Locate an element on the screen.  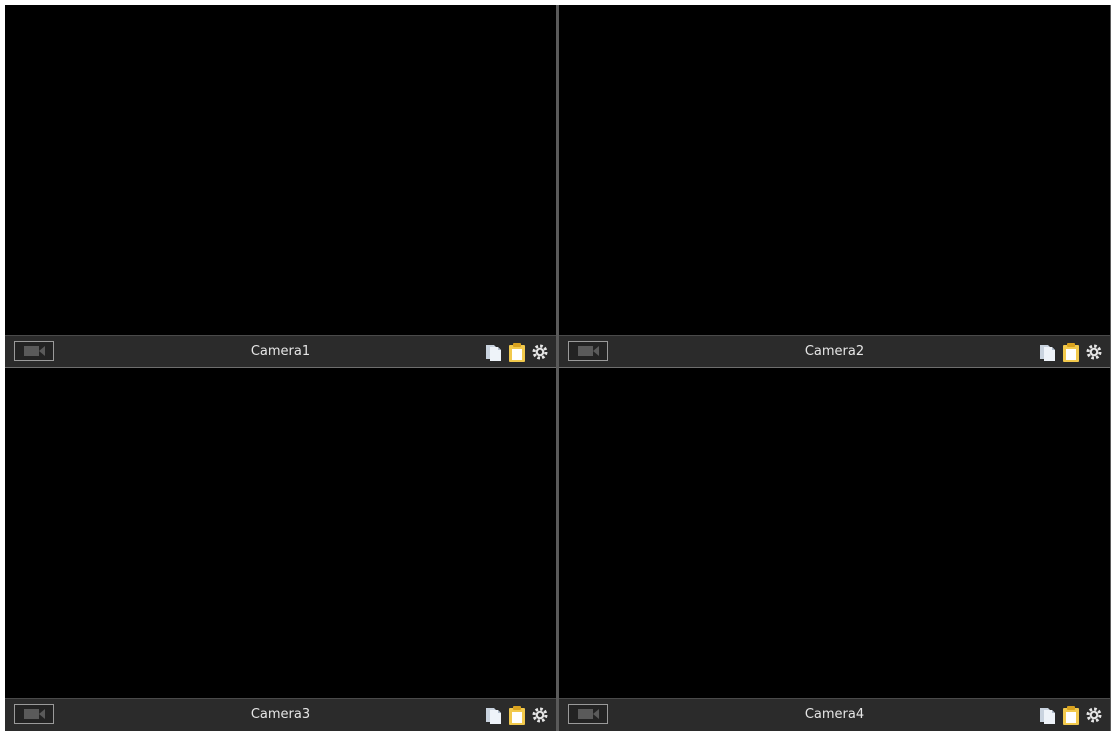
camera-label: Camera1 is located at coordinates (280, 351).